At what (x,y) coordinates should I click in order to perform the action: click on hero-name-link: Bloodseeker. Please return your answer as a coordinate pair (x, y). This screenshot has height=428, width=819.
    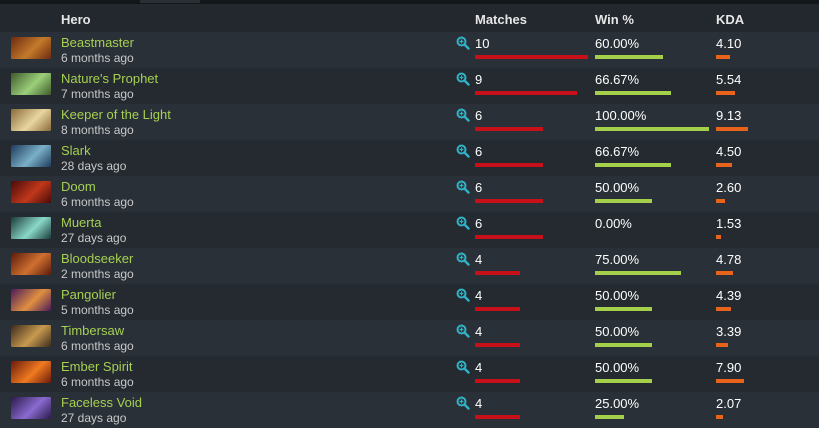
    Looking at the image, I should click on (97, 258).